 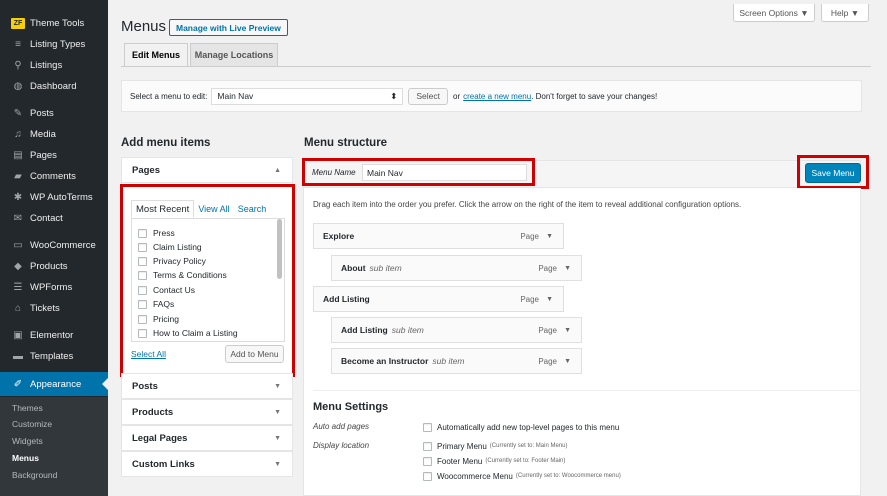 What do you see at coordinates (845, 13) in the screenshot?
I see `help-button: Help ▼` at bounding box center [845, 13].